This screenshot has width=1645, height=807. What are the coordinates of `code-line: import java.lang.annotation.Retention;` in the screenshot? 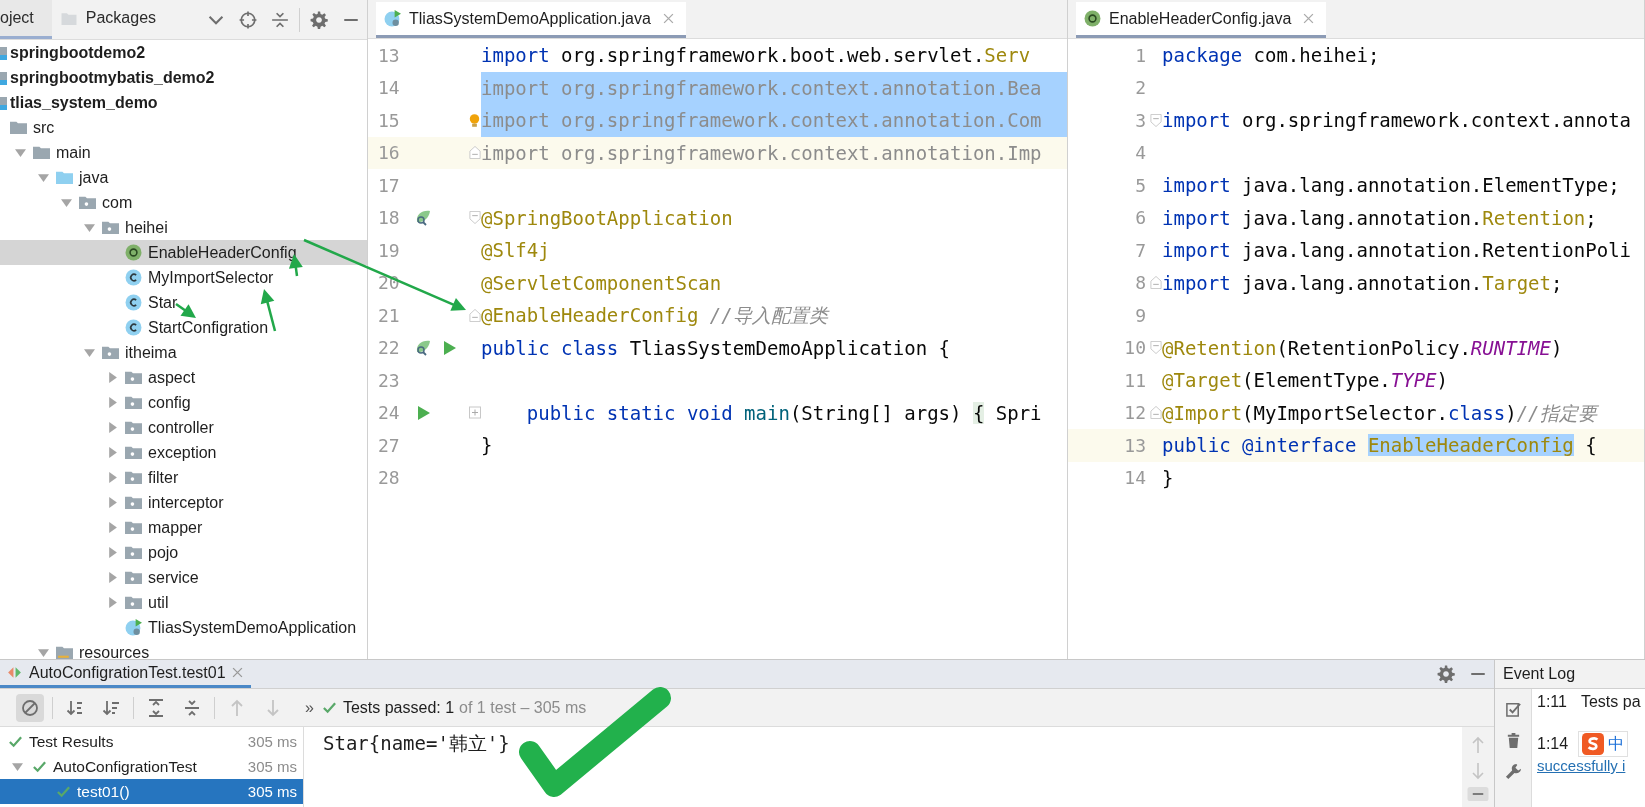 It's located at (1380, 218).